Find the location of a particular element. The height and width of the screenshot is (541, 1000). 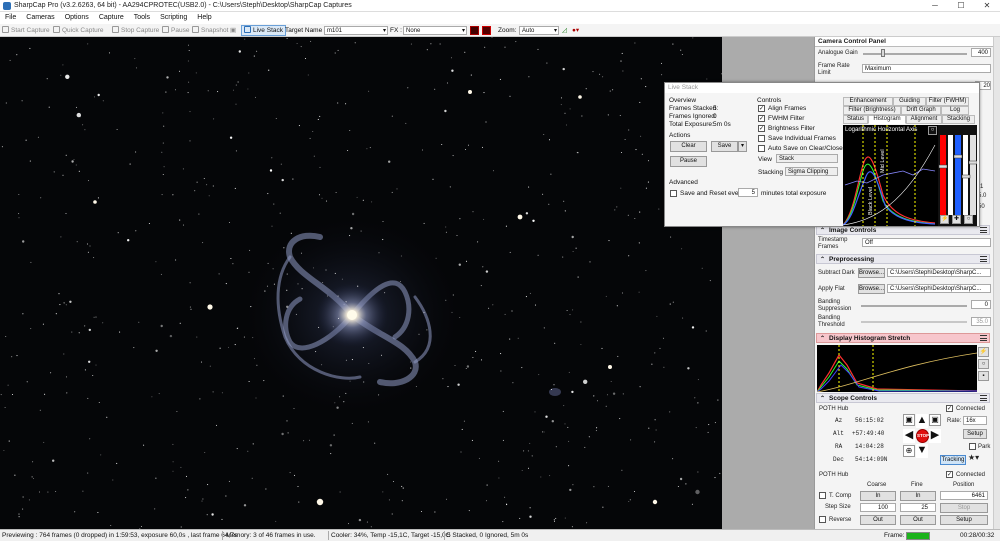

fine-step-input: 25 is located at coordinates (918, 507).